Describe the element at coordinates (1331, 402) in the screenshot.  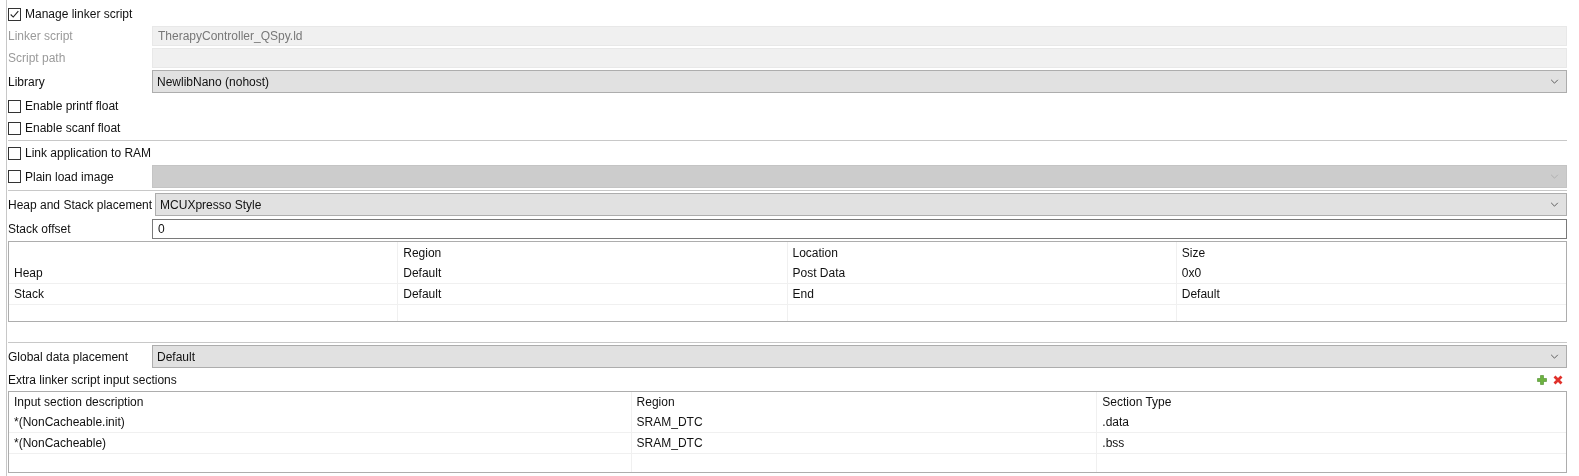
I see `column-header: Section Type` at that location.